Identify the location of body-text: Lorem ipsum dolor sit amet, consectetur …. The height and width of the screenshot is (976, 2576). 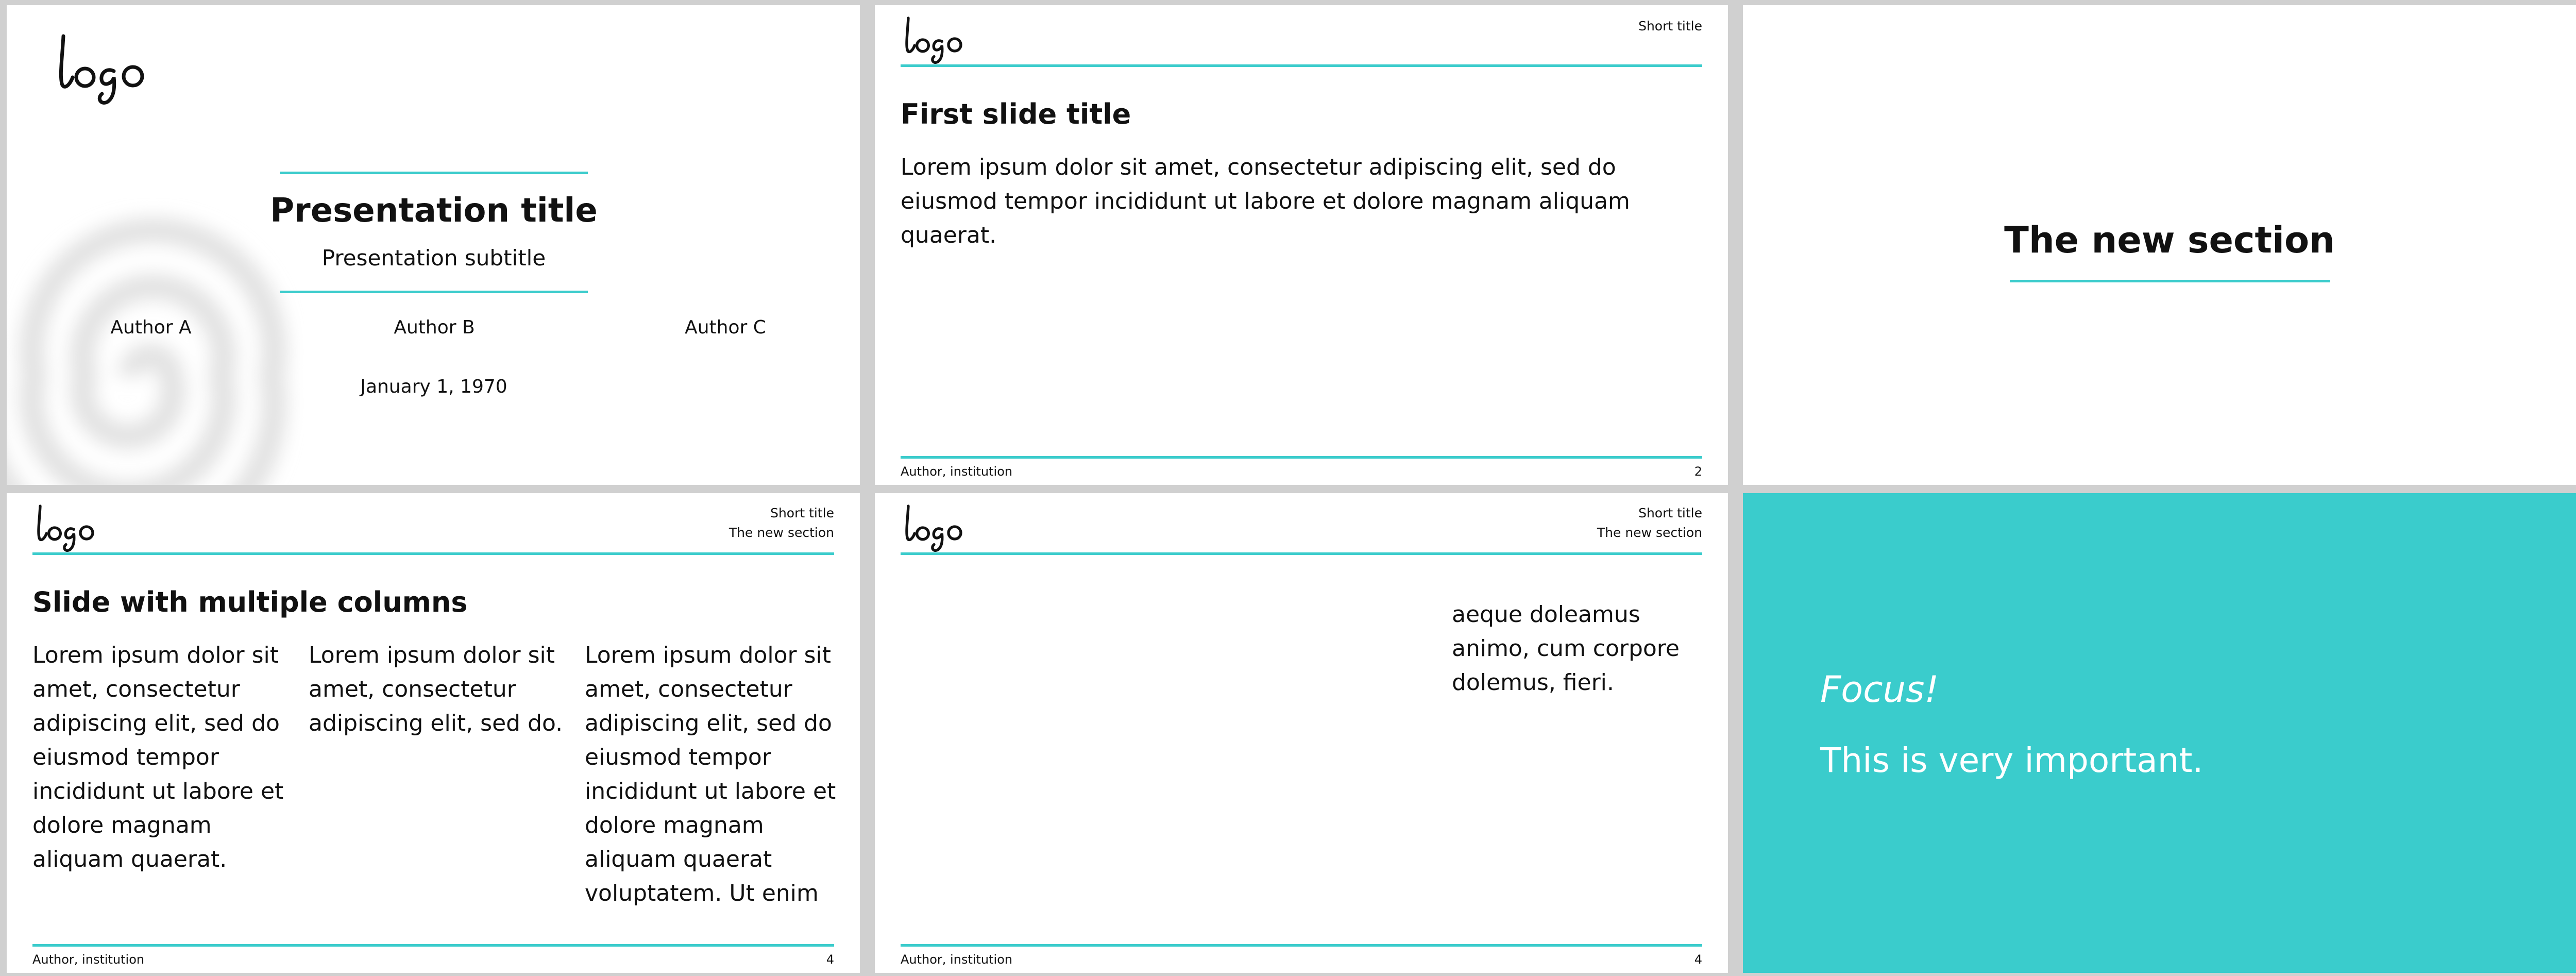
(1265, 201).